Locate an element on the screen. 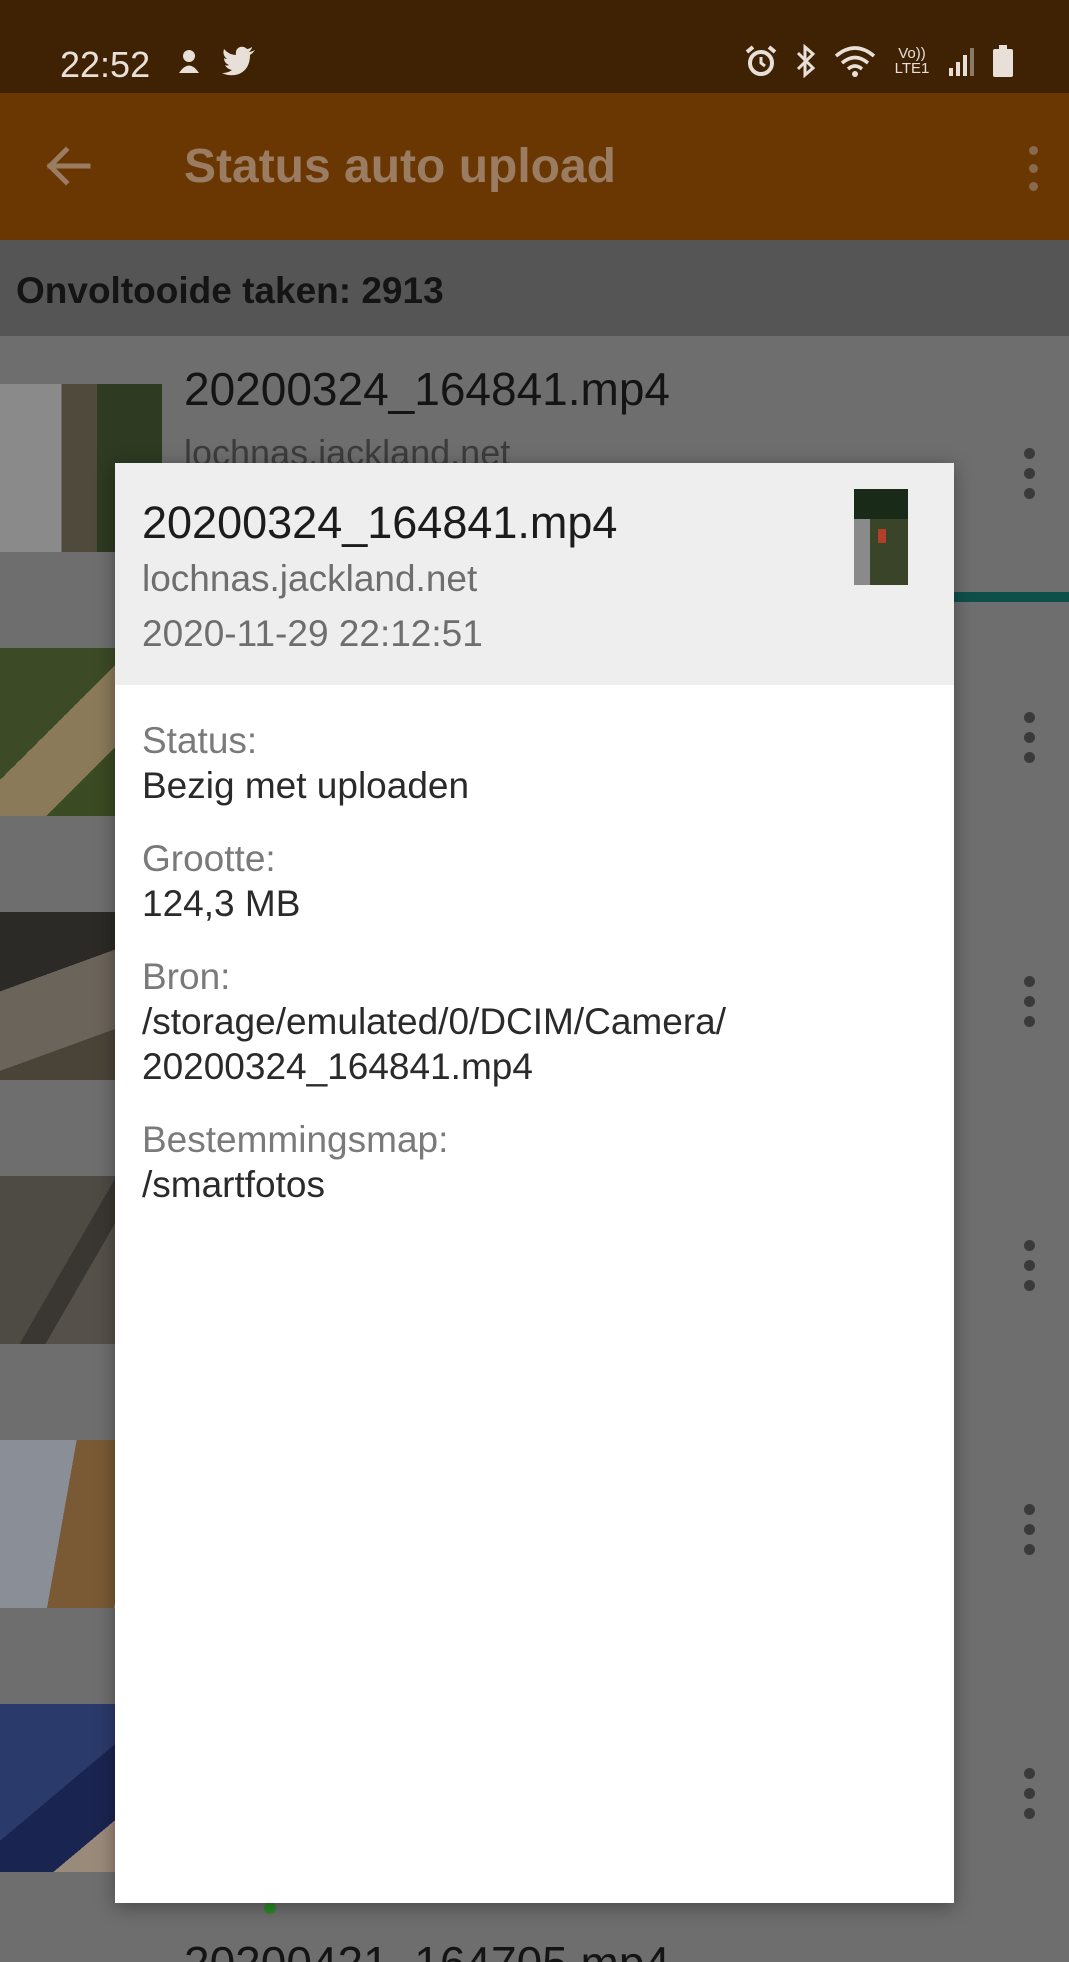 This screenshot has height=1962, width=1069. item-filename: 20200421_164705.mp4 is located at coordinates (427, 1949).